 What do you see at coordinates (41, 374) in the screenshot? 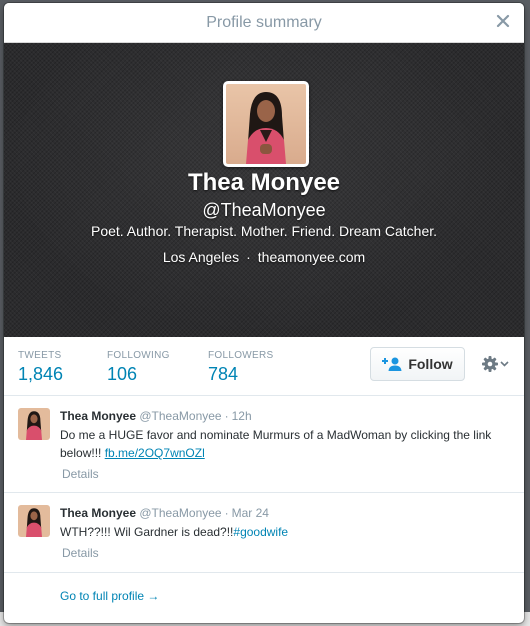
I see `stat-tweets-value: 1,846` at bounding box center [41, 374].